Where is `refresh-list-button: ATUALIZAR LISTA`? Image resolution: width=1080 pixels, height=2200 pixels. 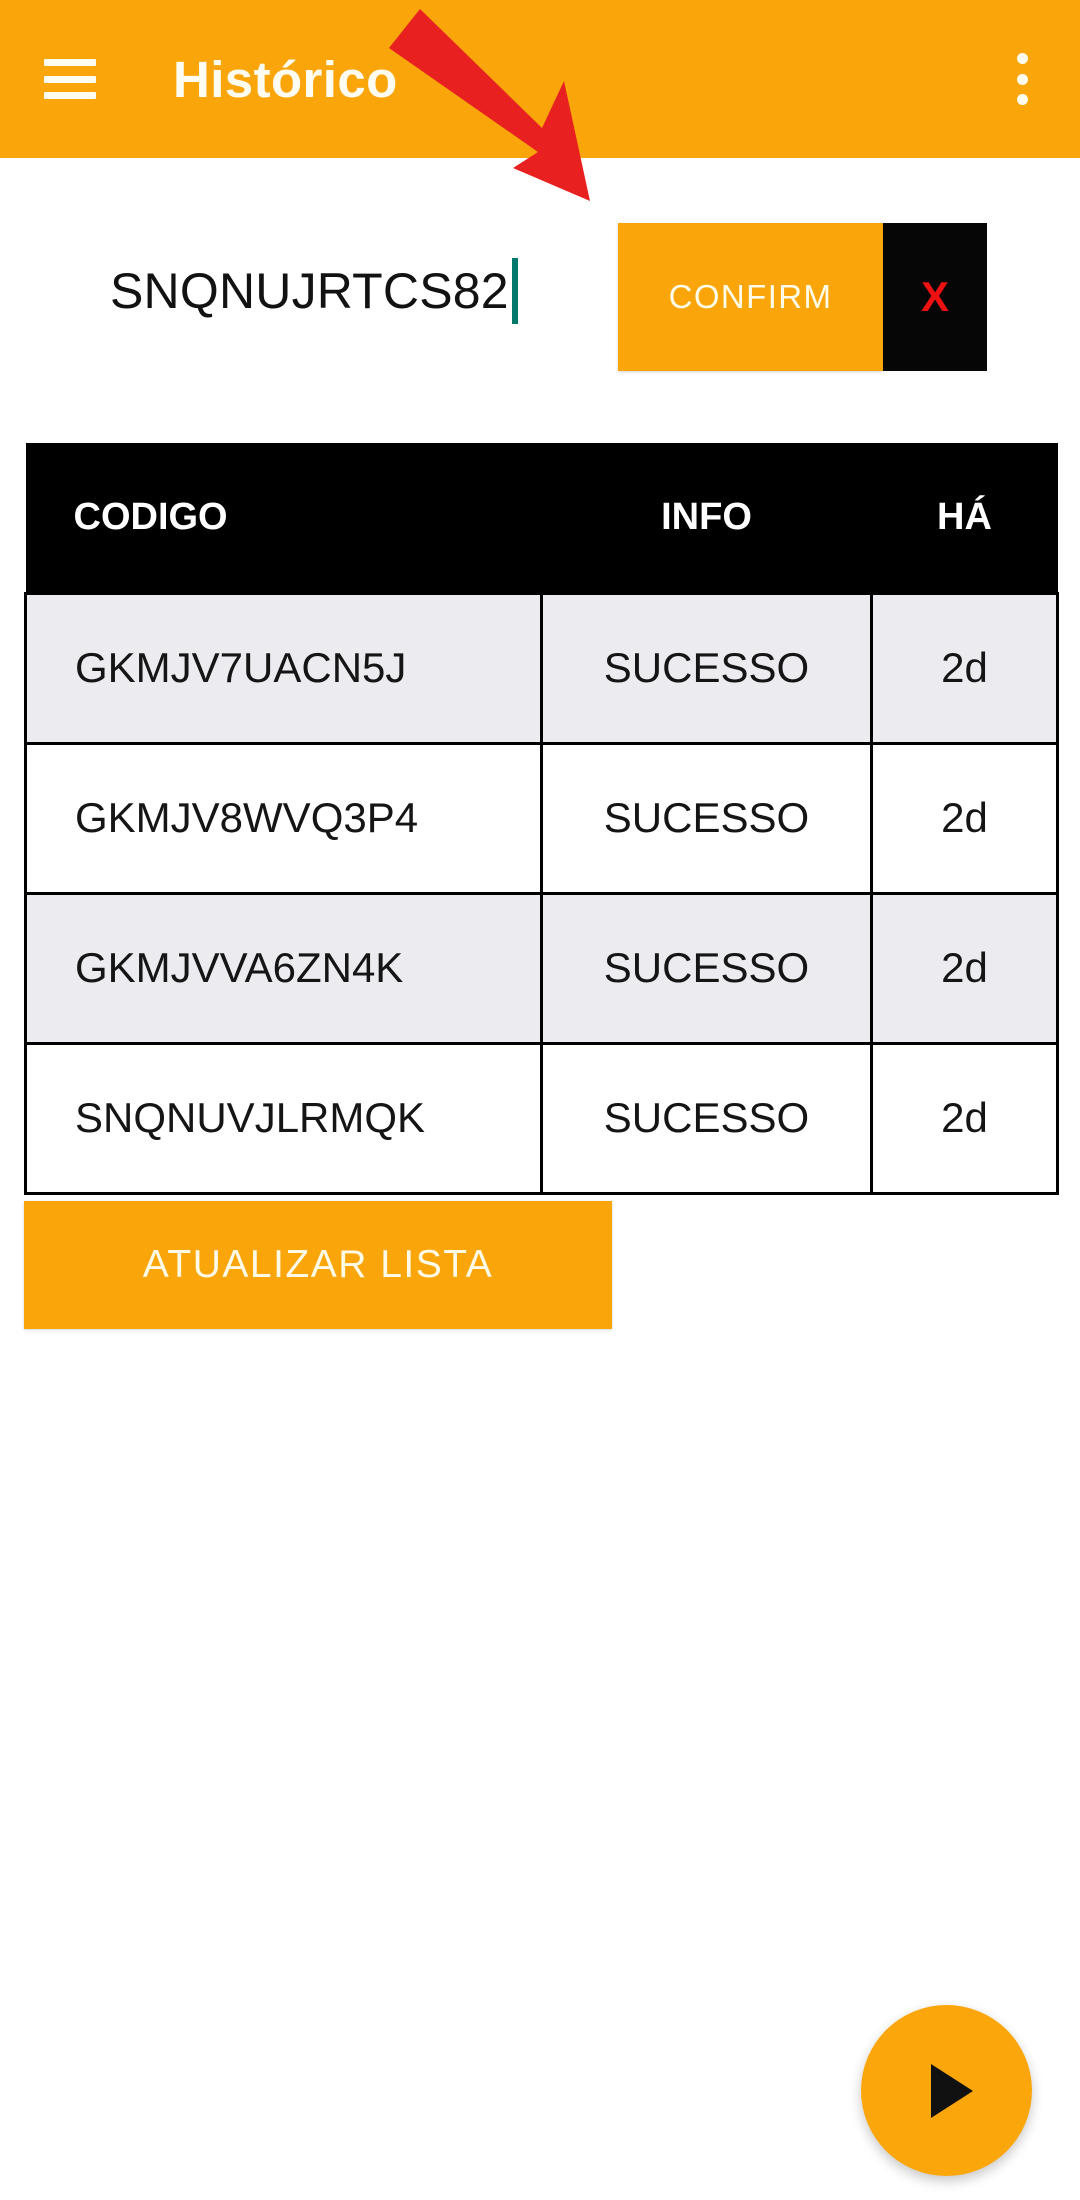 refresh-list-button: ATUALIZAR LISTA is located at coordinates (318, 1265).